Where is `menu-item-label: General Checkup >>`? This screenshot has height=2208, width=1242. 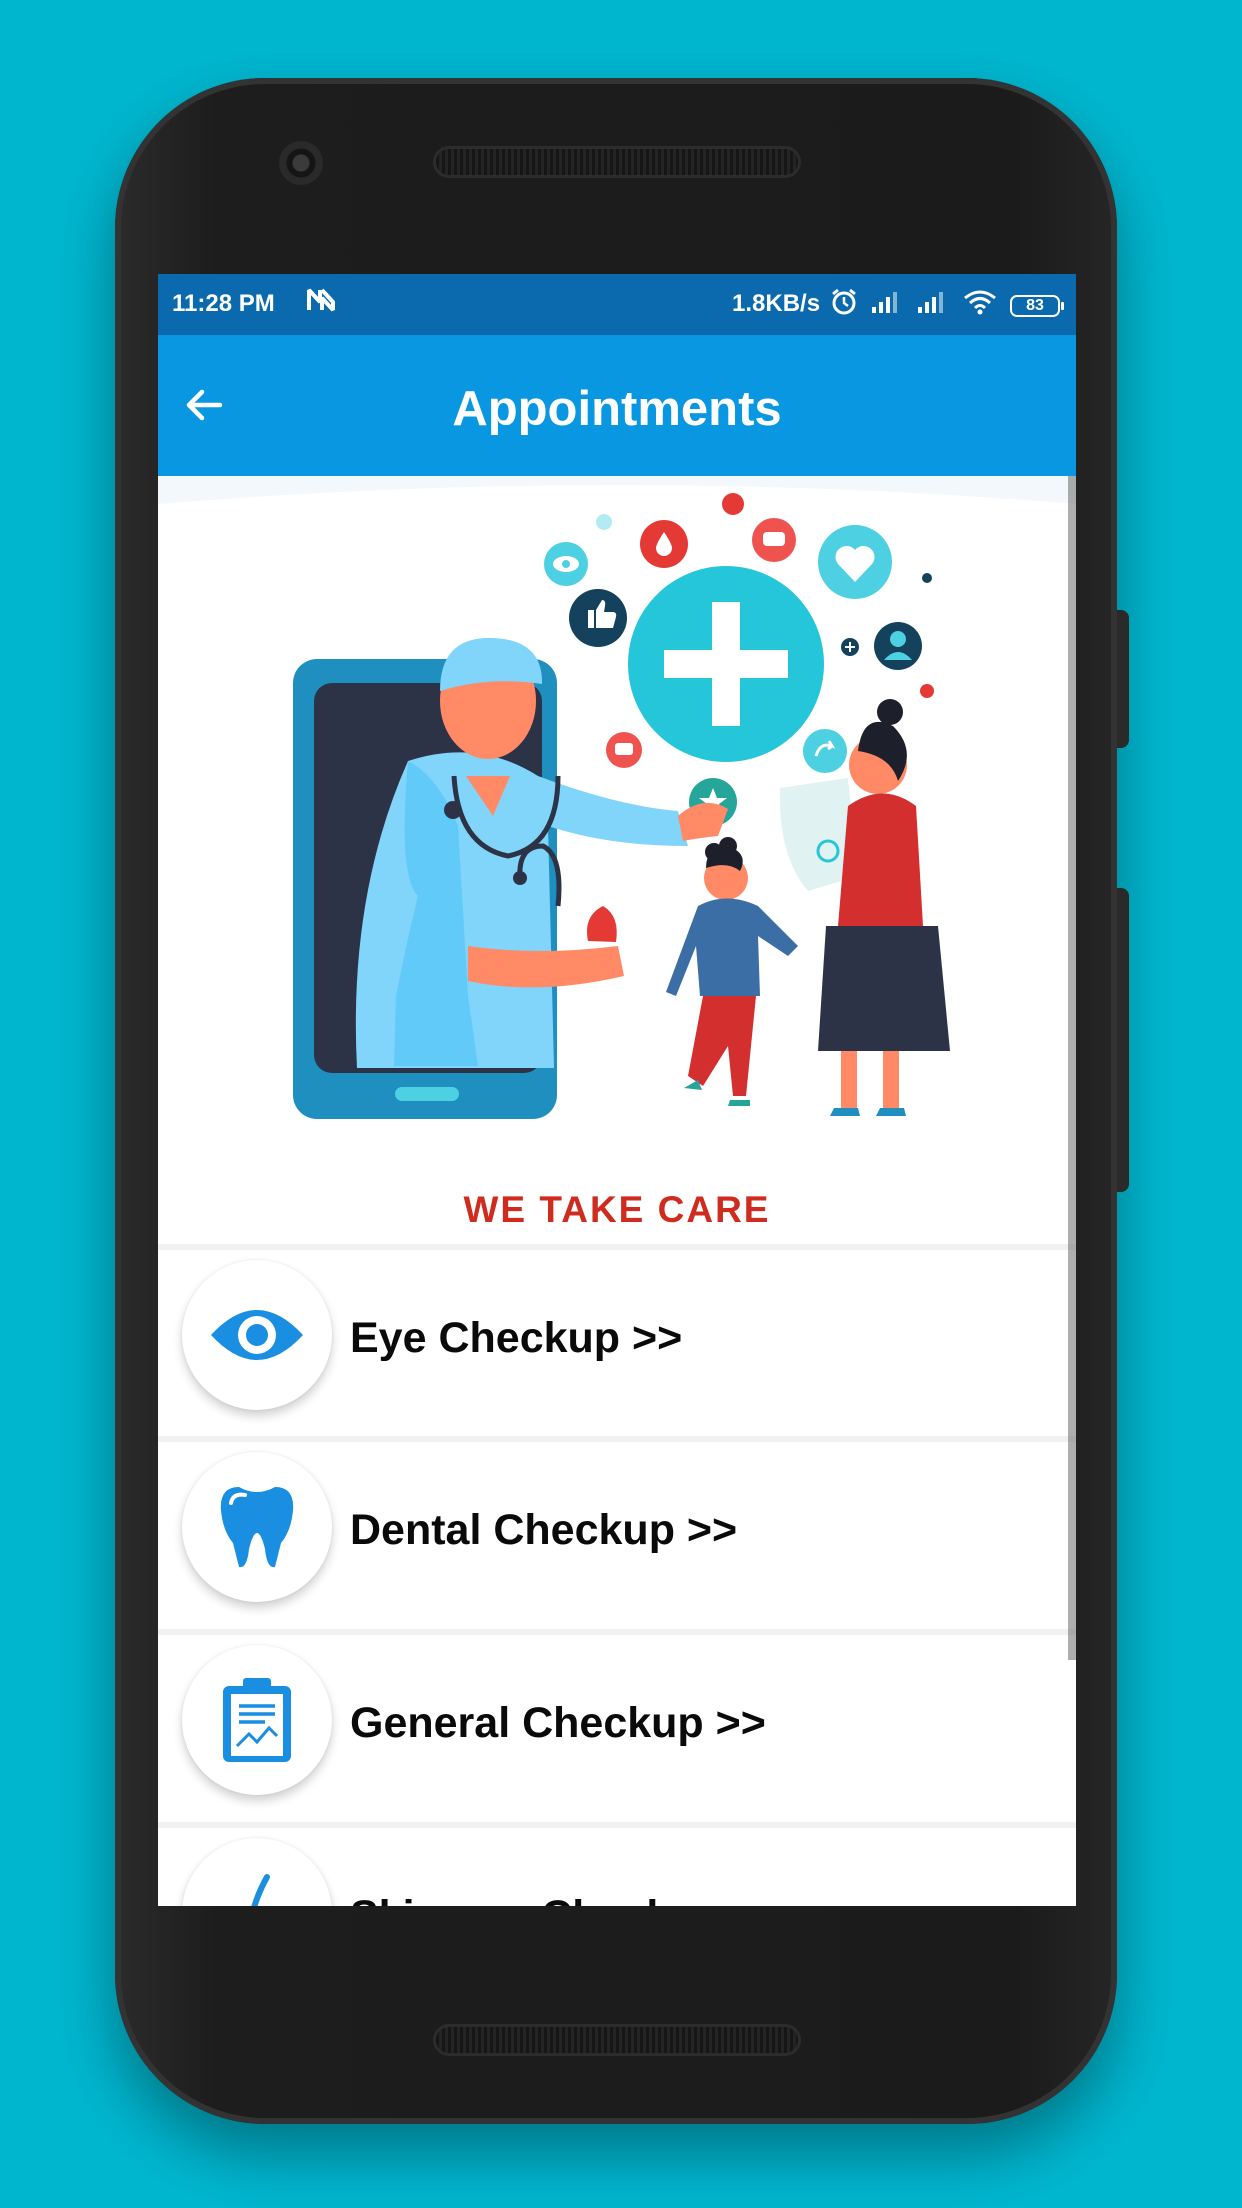 menu-item-label: General Checkup >> is located at coordinates (558, 1723).